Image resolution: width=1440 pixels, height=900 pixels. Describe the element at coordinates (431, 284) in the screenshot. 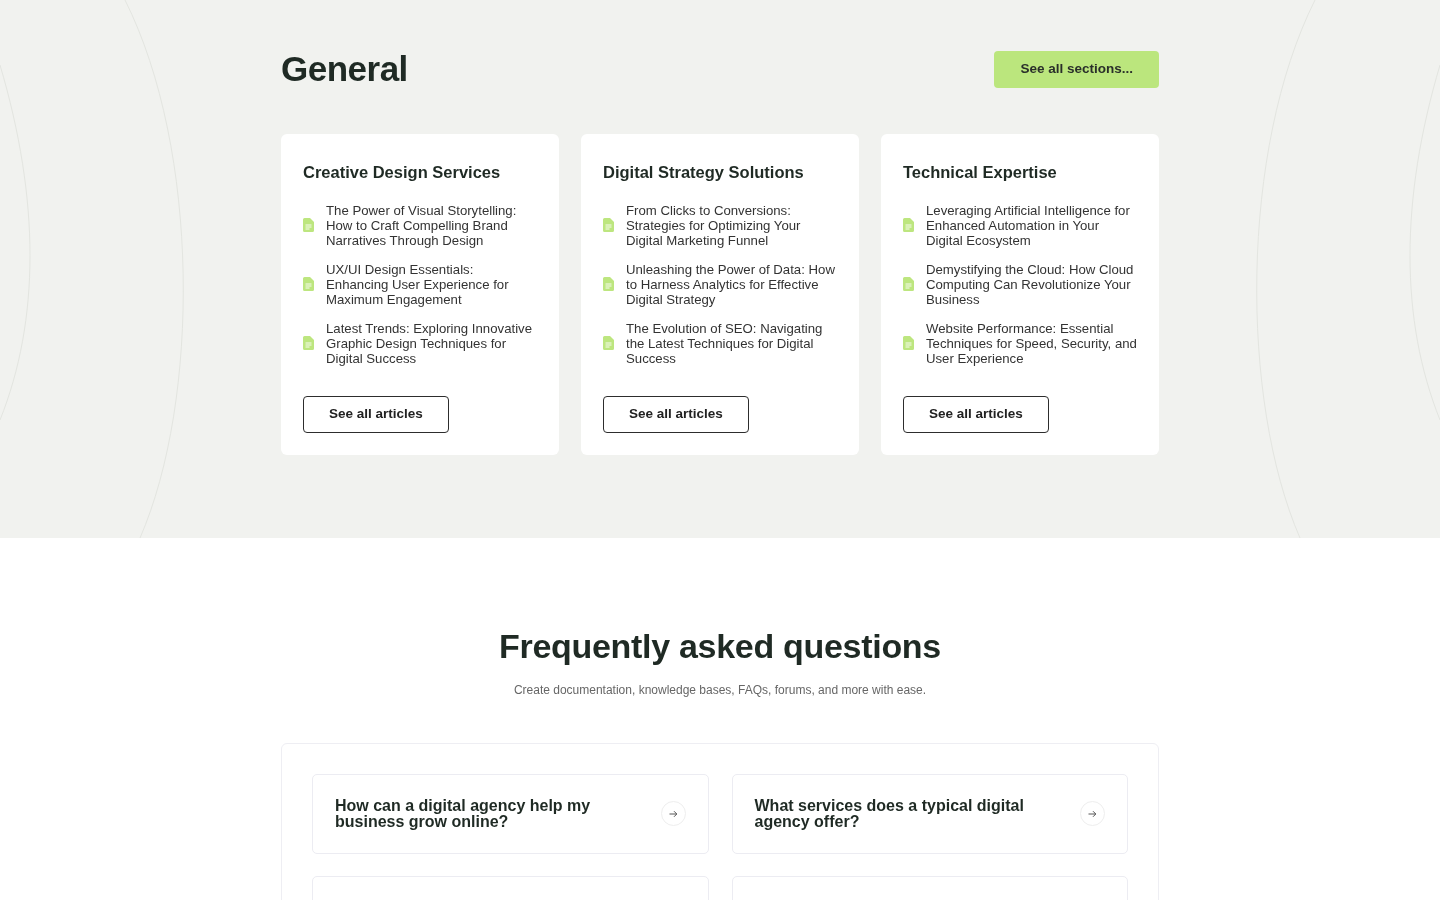

I see `article-link: UX/UI Design Essentials: Enhancing User Experience for Maximum Engagement` at that location.